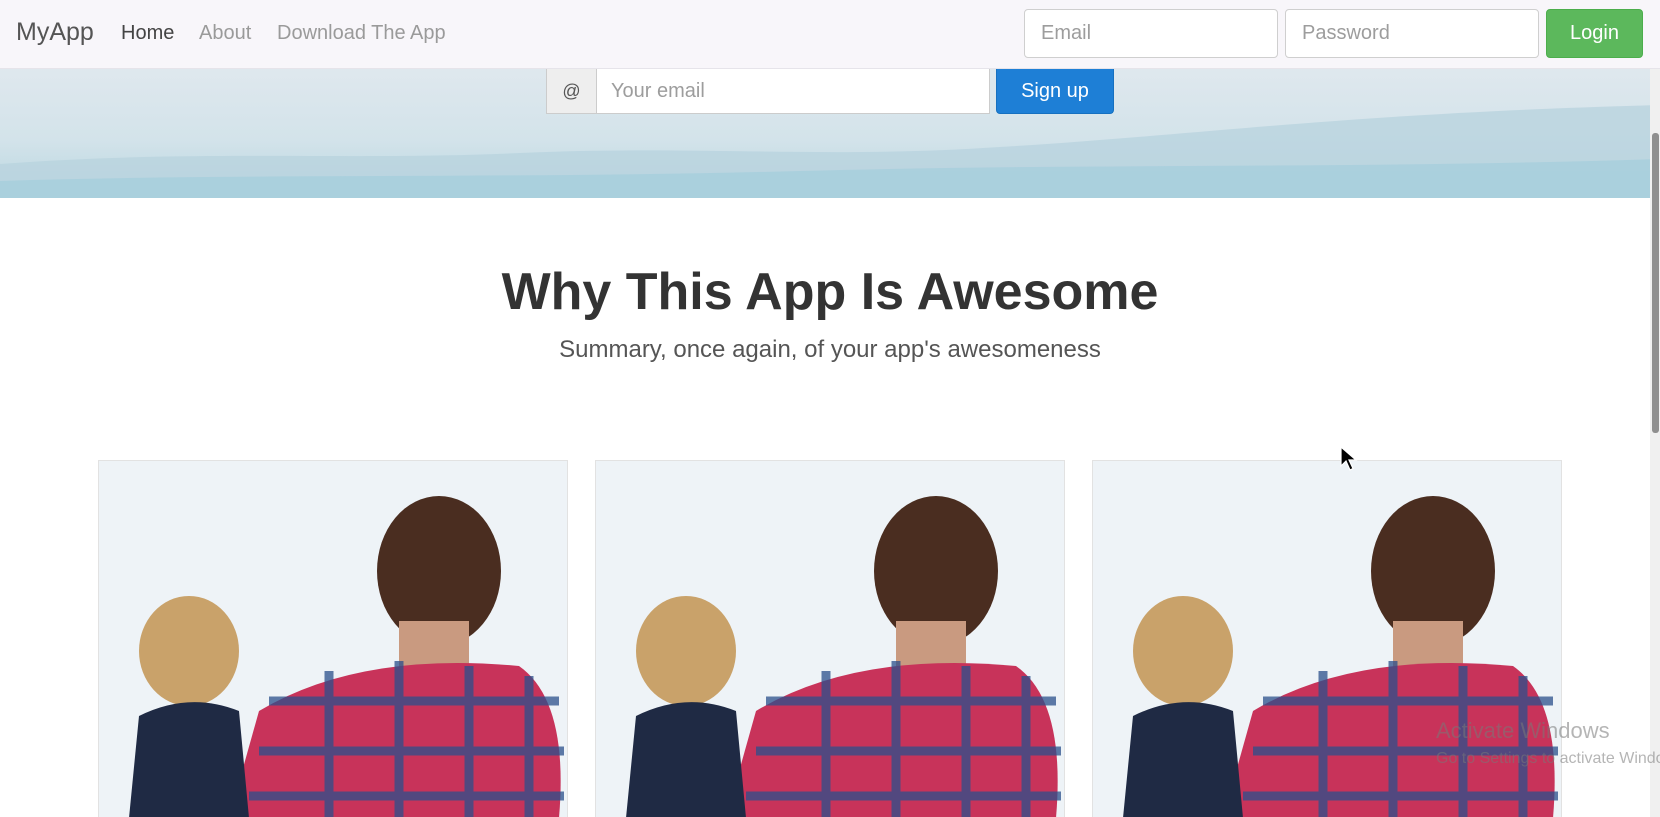 This screenshot has height=817, width=1660. Describe the element at coordinates (571, 91) in the screenshot. I see `email-addon: @` at that location.